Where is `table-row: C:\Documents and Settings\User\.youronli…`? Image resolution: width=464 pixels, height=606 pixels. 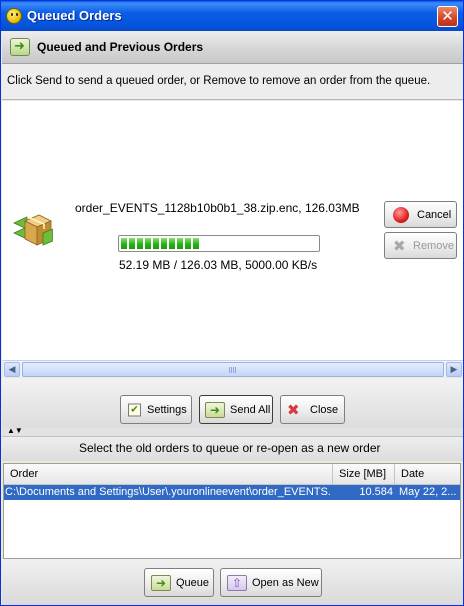 table-row: C:\Documents and Settings\User\.youronli… is located at coordinates (232, 492).